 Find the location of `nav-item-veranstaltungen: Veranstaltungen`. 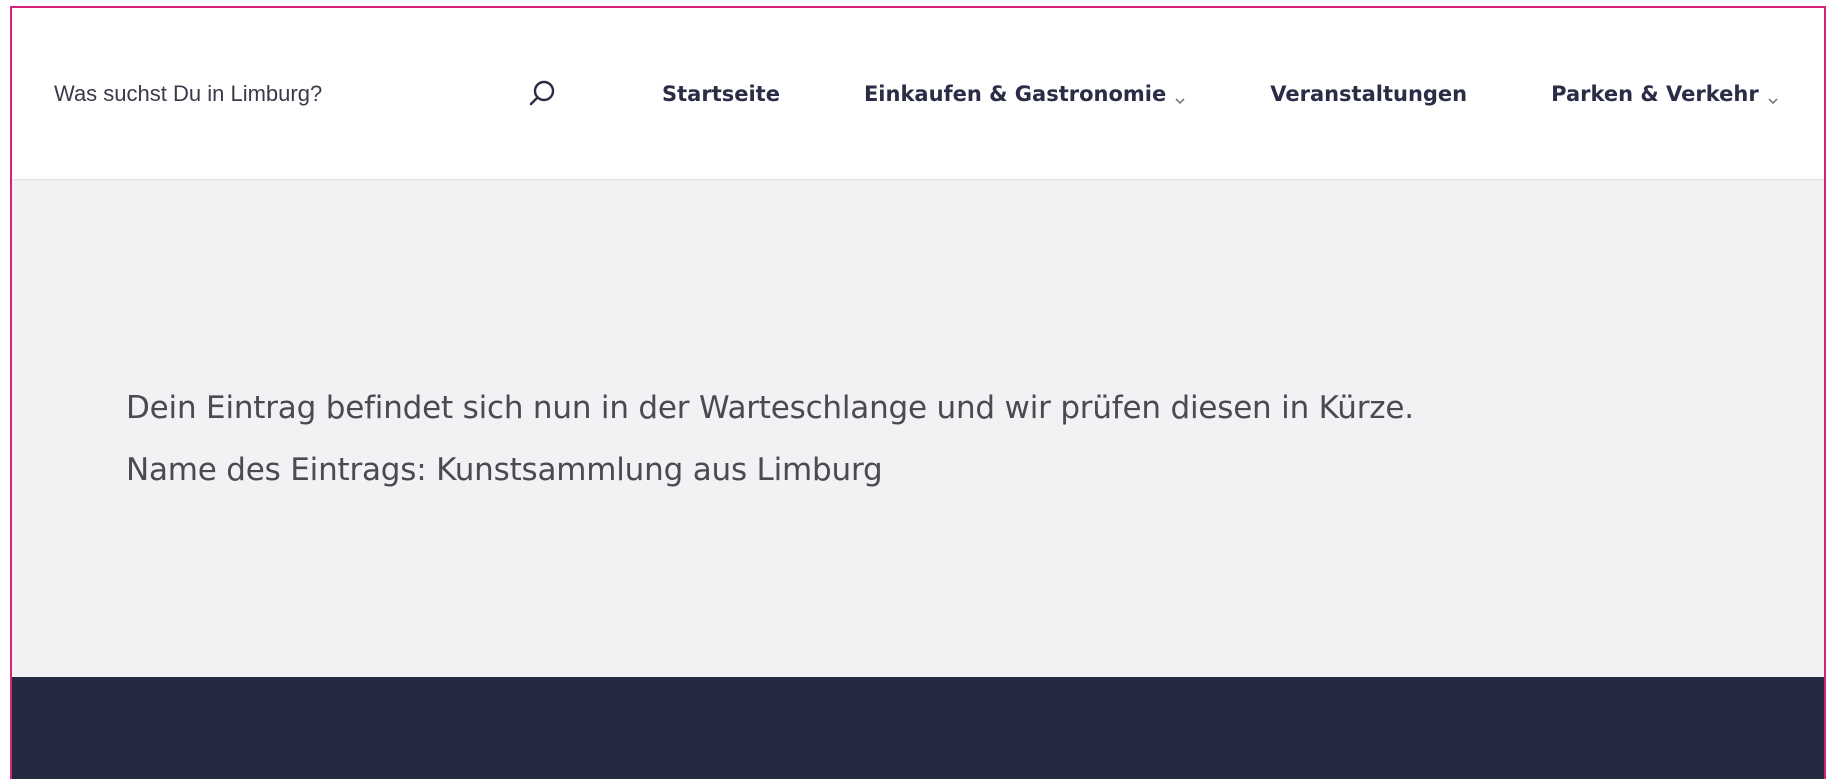

nav-item-veranstaltungen: Veranstaltungen is located at coordinates (1368, 94).